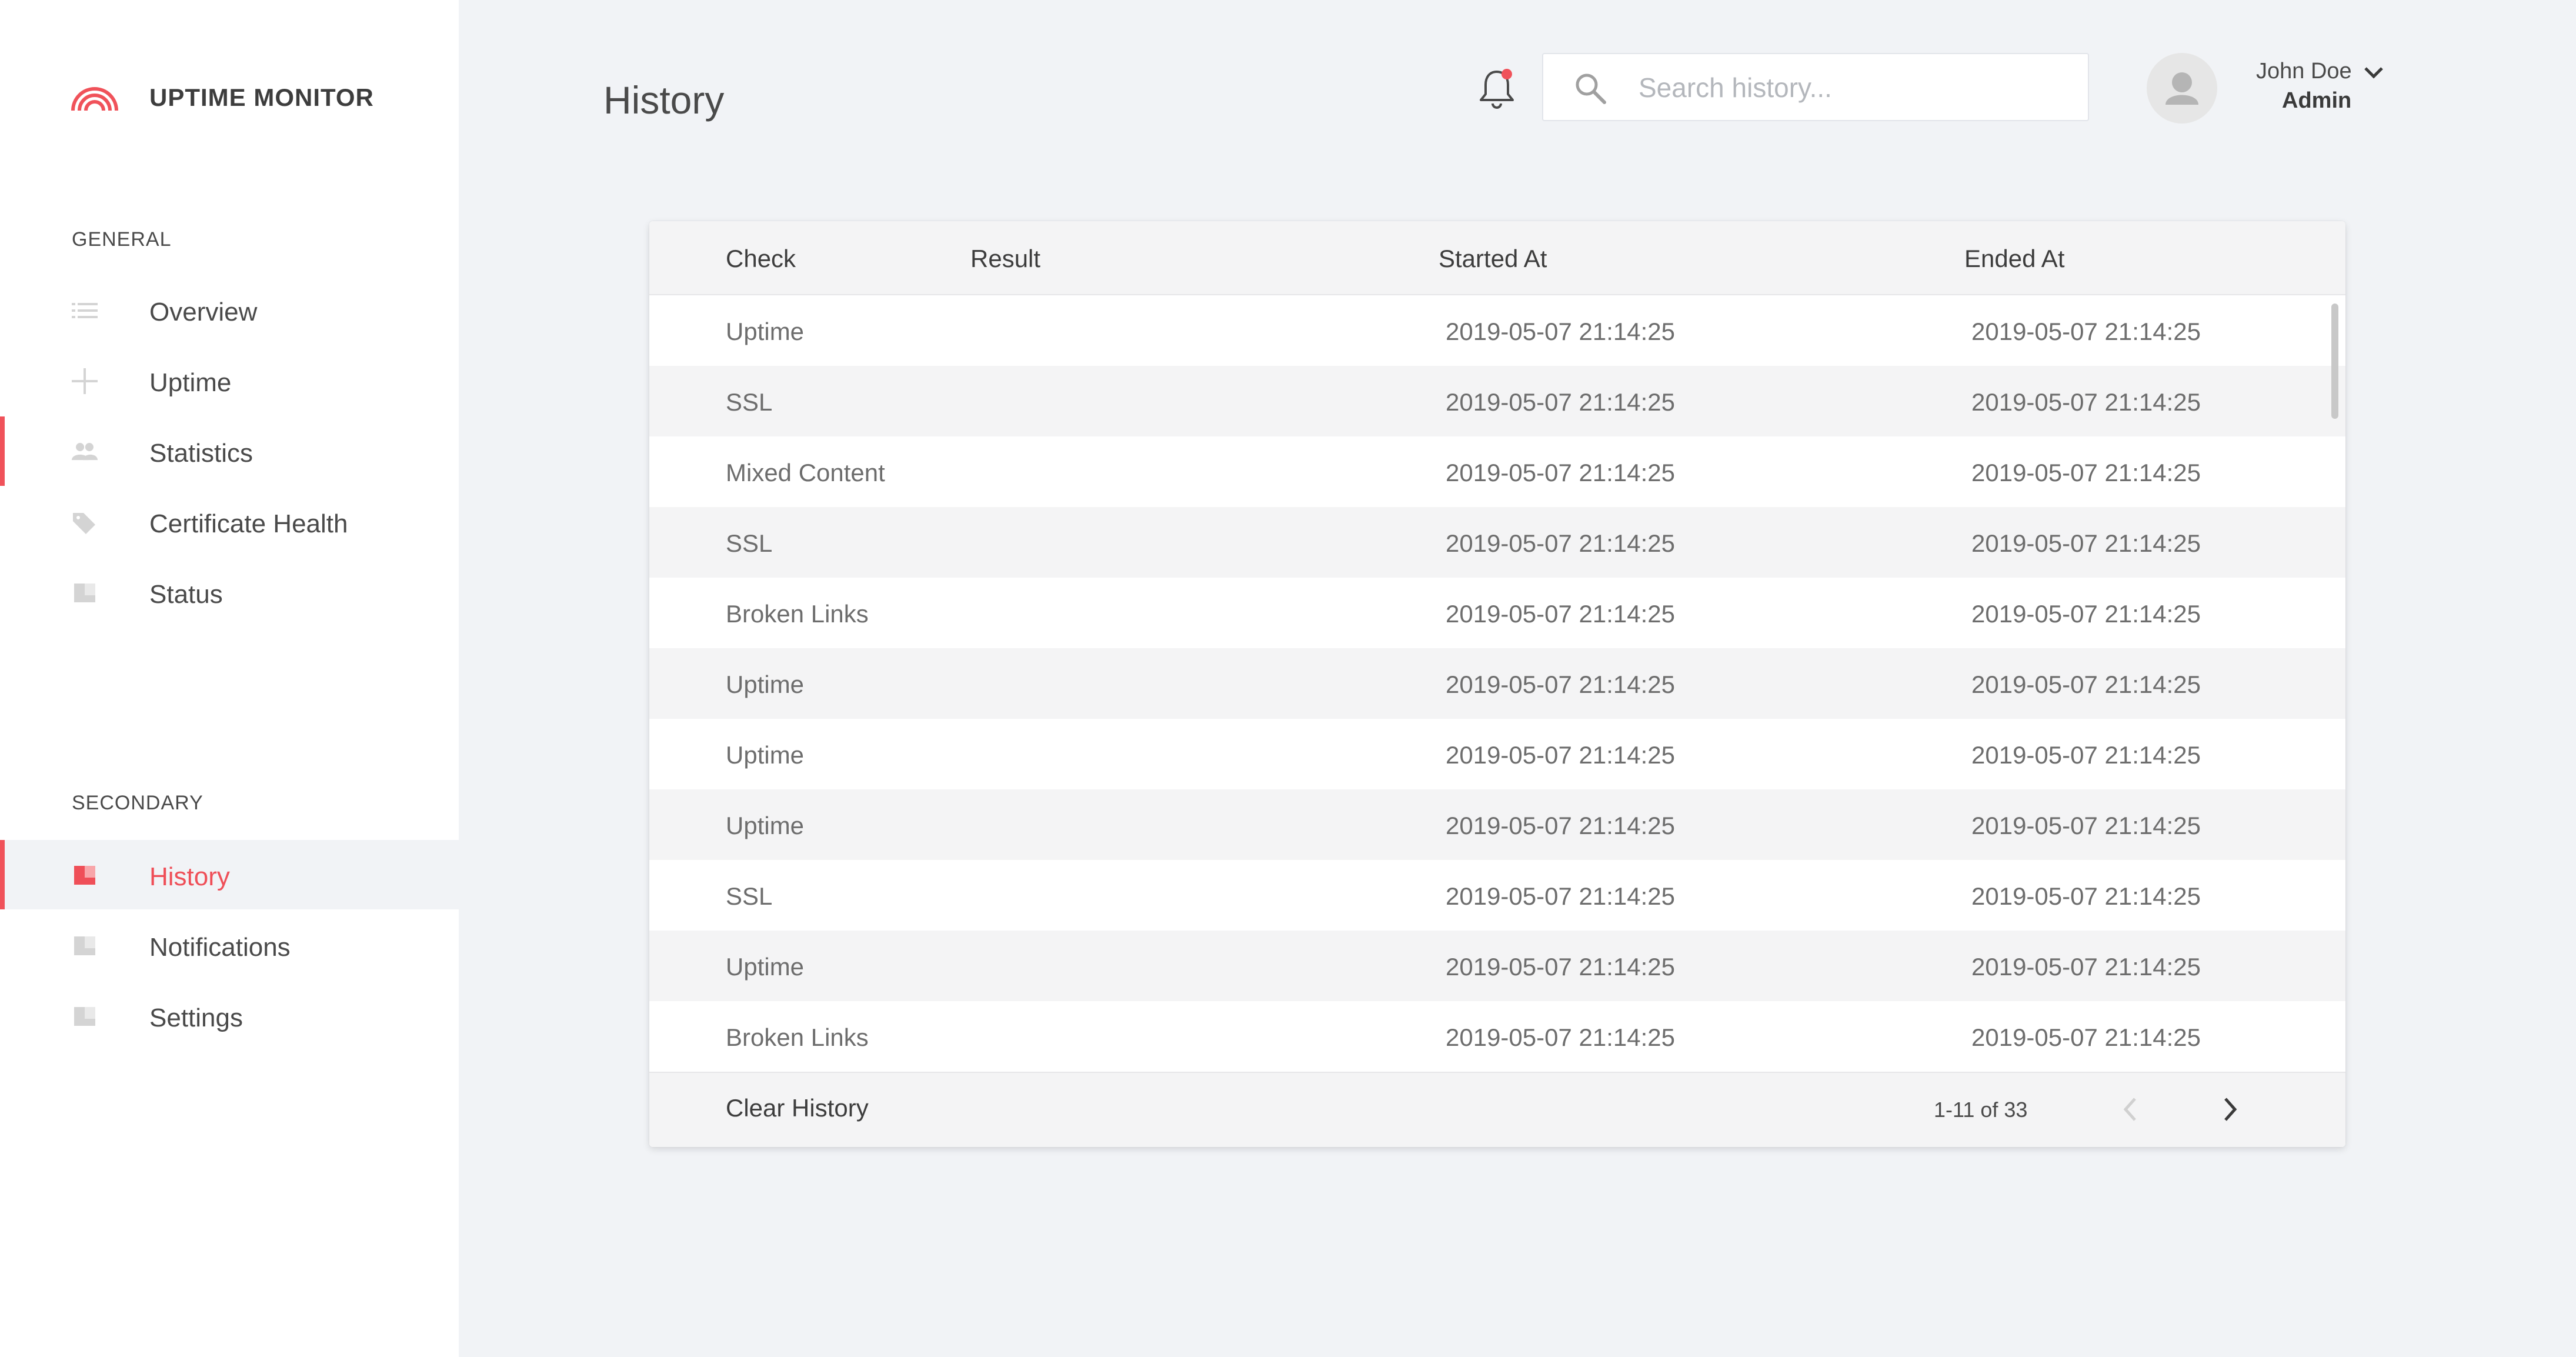  Describe the element at coordinates (1493, 259) in the screenshot. I see `column-header-started-at: Started At` at that location.